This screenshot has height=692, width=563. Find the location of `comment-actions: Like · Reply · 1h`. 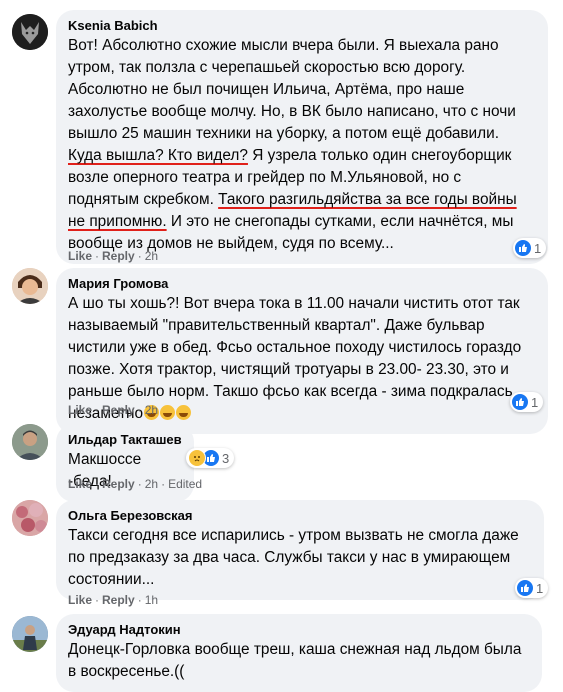

comment-actions: Like · Reply · 1h is located at coordinates (113, 600).